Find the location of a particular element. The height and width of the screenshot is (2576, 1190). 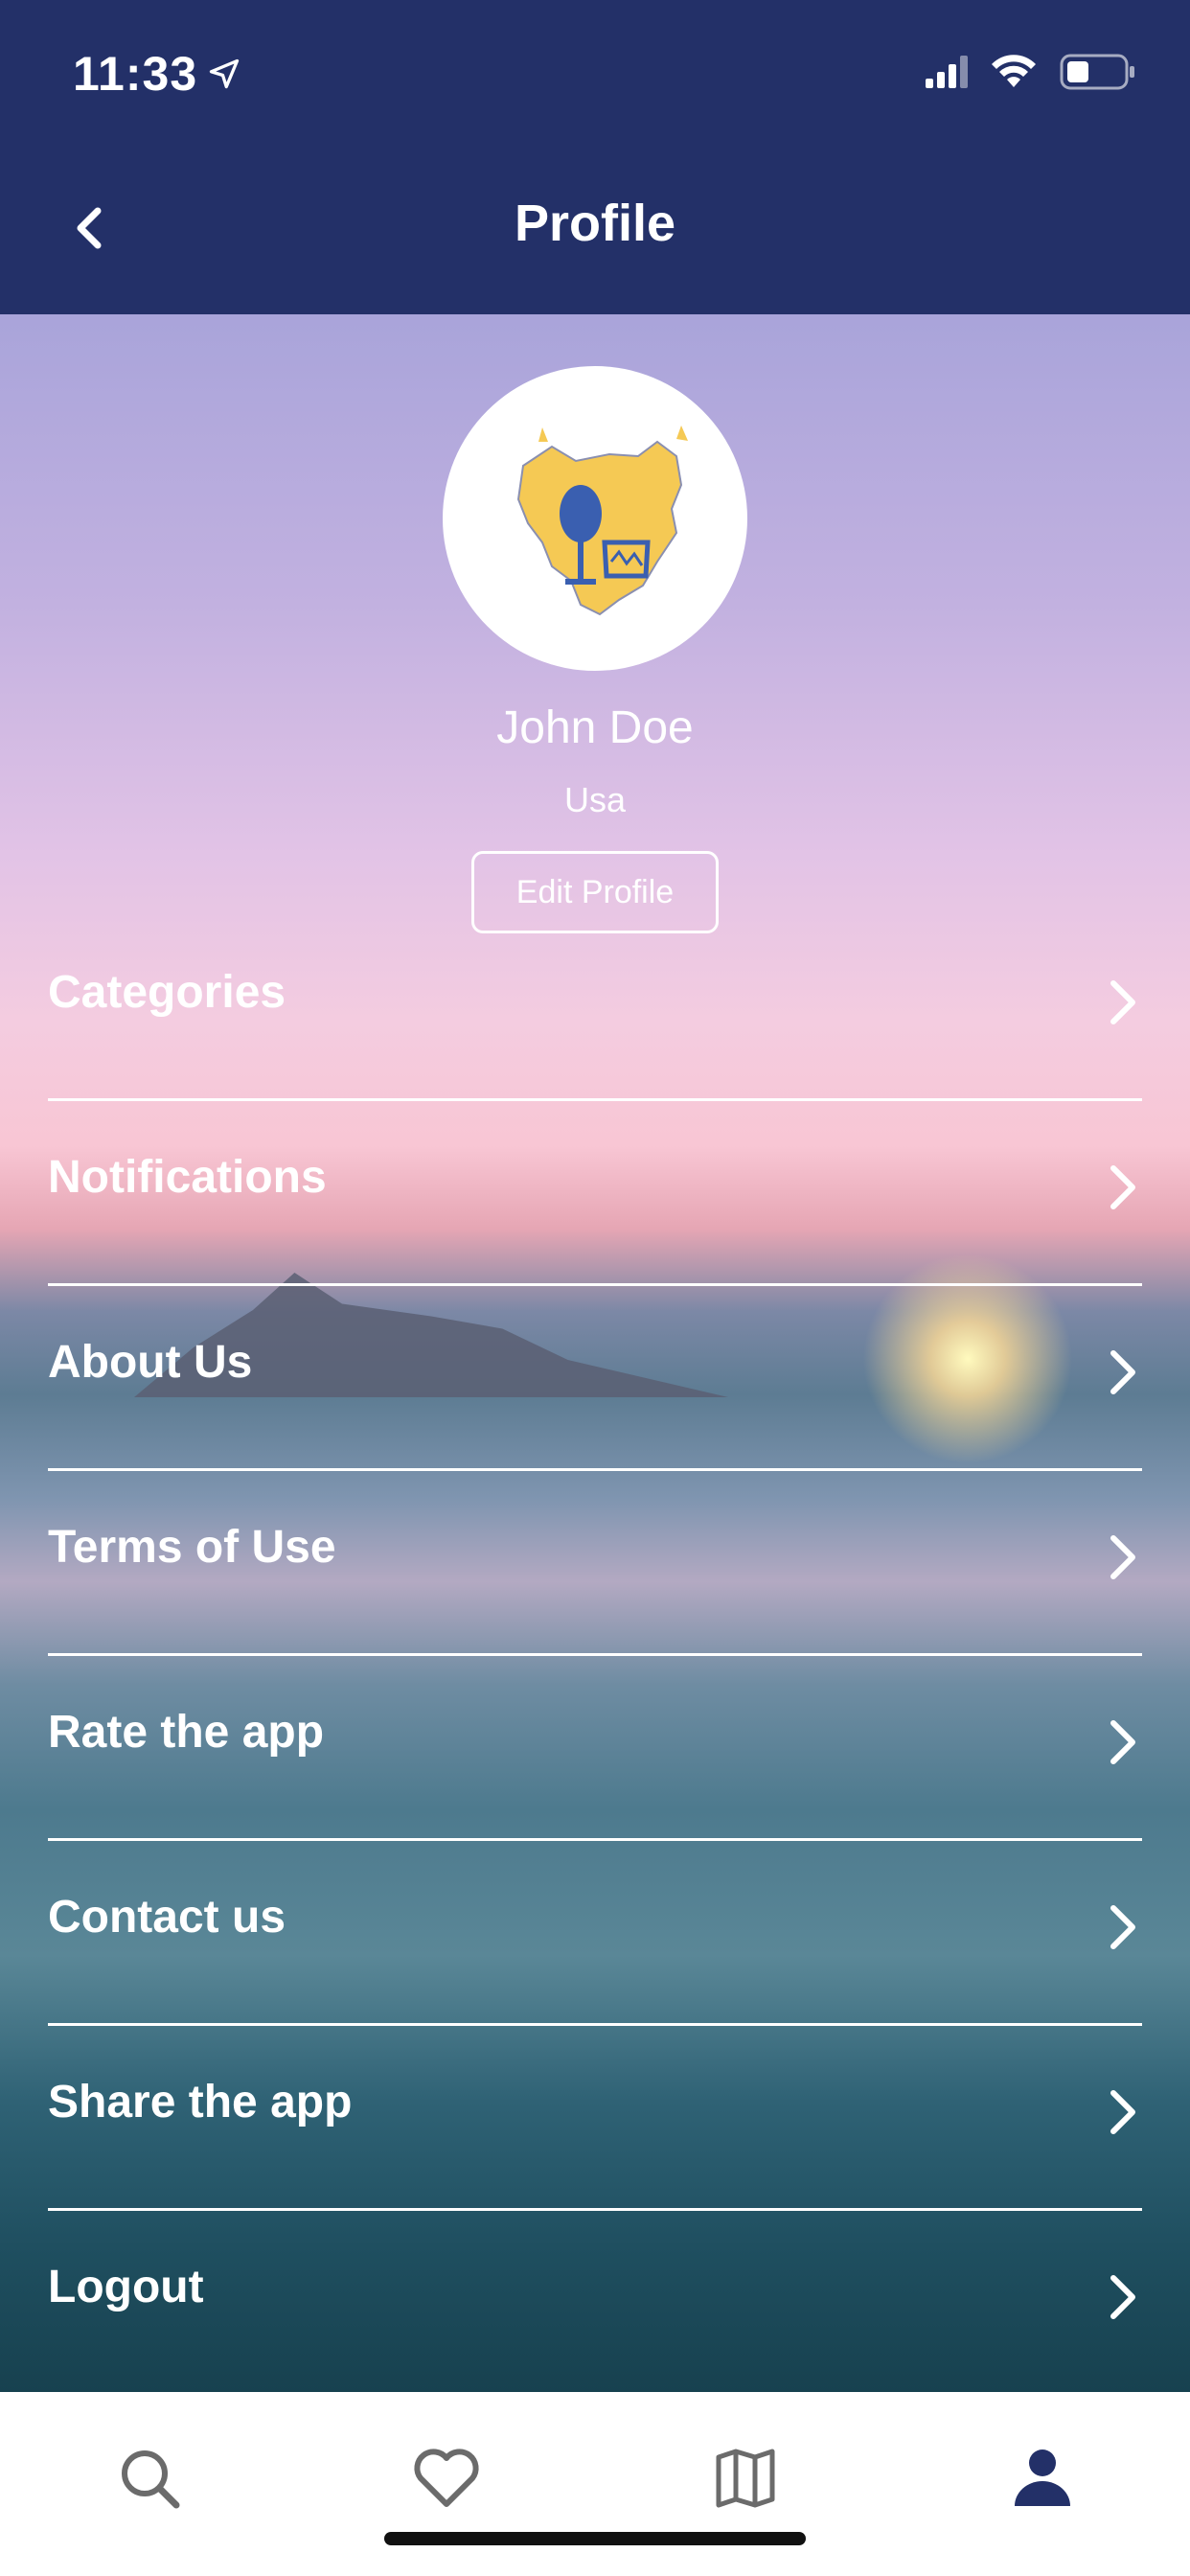

menu-item-label: Logout is located at coordinates (126, 2287).